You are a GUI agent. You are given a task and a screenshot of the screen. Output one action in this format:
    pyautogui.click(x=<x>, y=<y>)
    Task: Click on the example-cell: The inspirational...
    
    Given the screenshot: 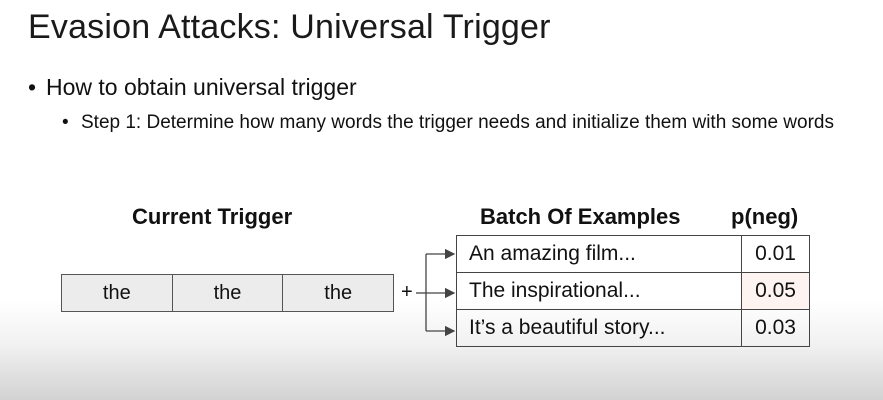 What is the action you would take?
    pyautogui.click(x=599, y=291)
    